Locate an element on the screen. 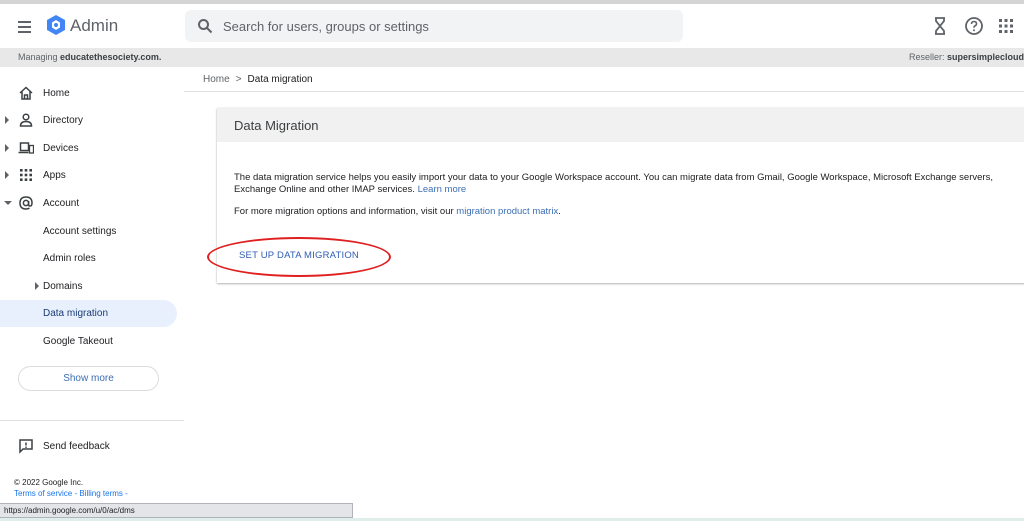 The height and width of the screenshot is (521, 1024). apps-launcher-icon is located at coordinates (1006, 26).